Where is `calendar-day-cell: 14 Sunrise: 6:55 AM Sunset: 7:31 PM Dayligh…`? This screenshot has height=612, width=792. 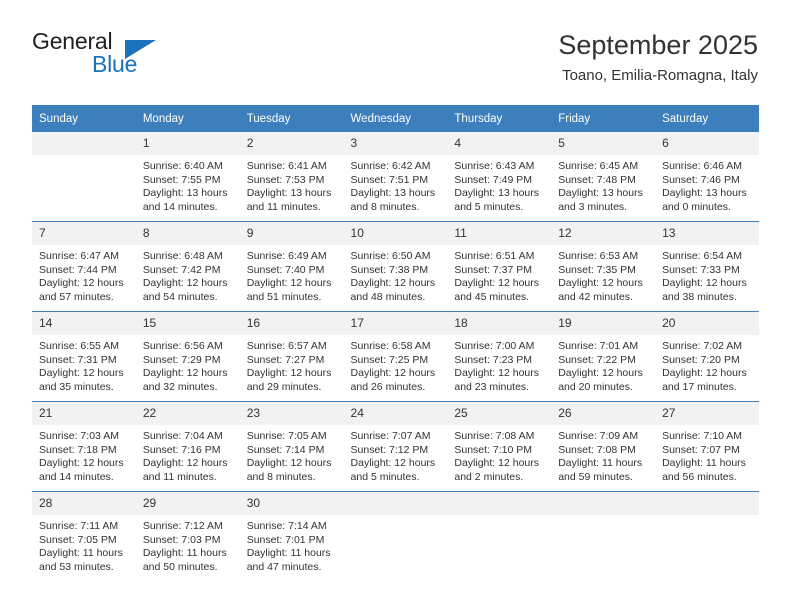 calendar-day-cell: 14 Sunrise: 6:55 AM Sunset: 7:31 PM Dayligh… is located at coordinates (84, 356).